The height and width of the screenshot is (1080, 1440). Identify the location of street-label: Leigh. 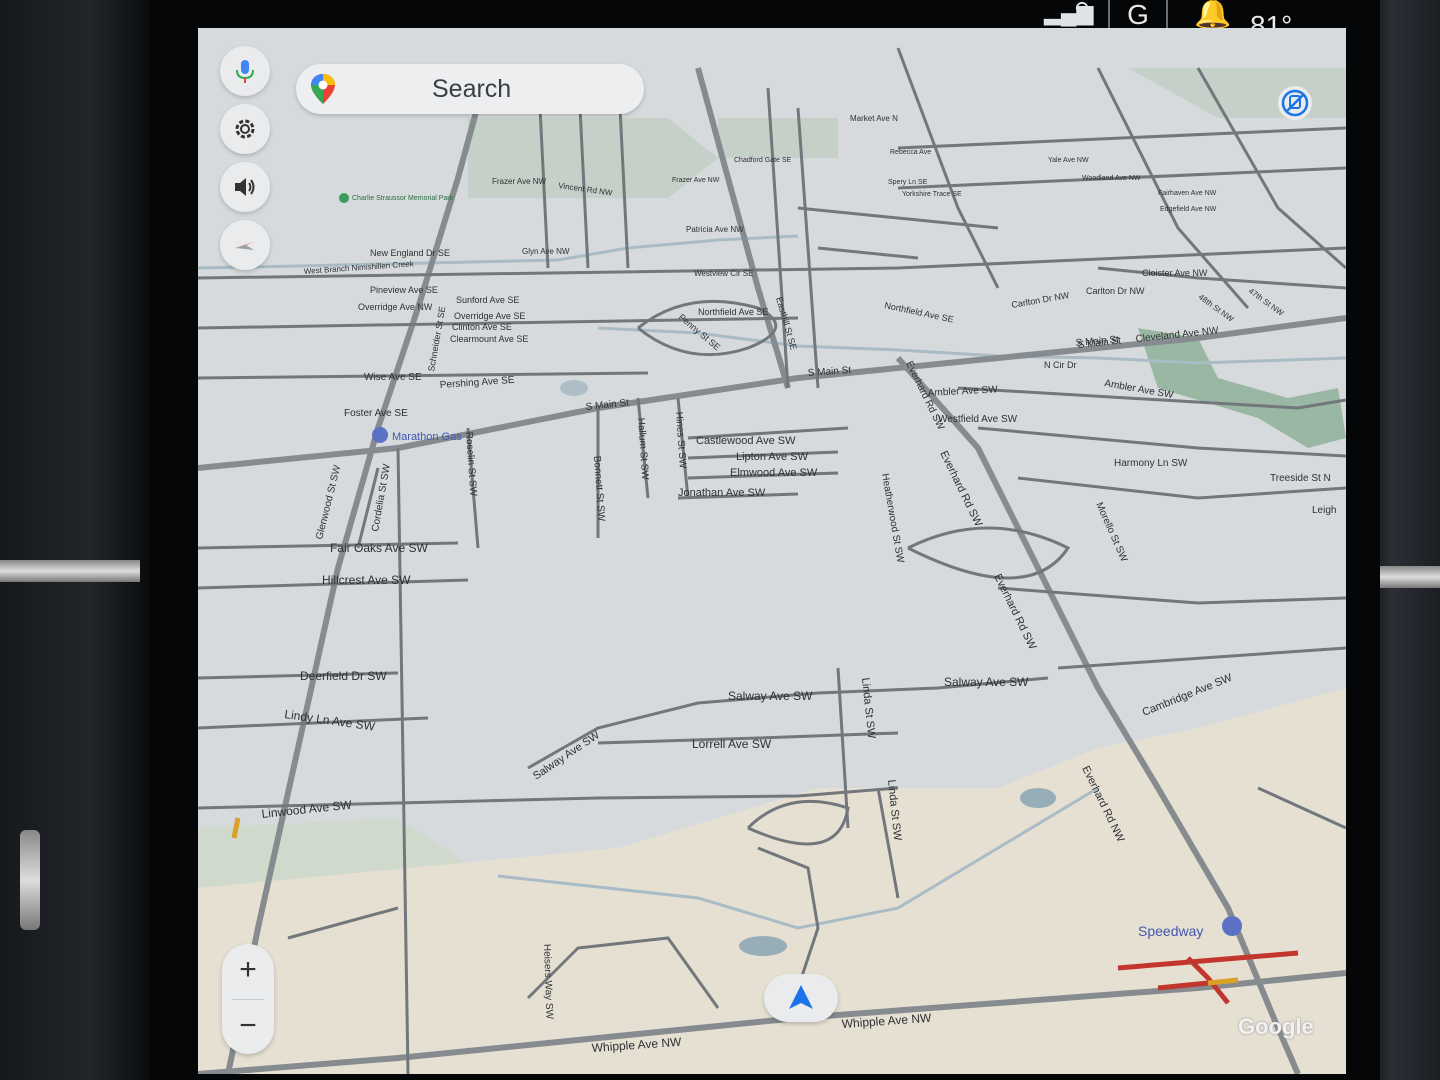
(1324, 510).